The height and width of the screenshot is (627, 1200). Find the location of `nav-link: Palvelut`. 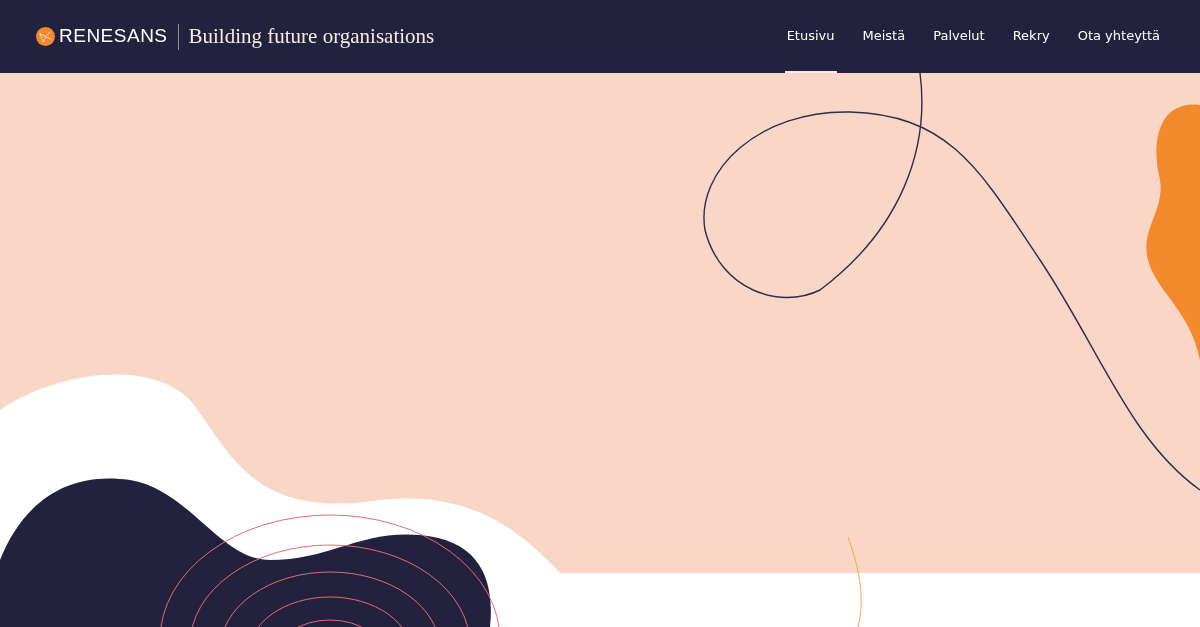

nav-link: Palvelut is located at coordinates (959, 36).